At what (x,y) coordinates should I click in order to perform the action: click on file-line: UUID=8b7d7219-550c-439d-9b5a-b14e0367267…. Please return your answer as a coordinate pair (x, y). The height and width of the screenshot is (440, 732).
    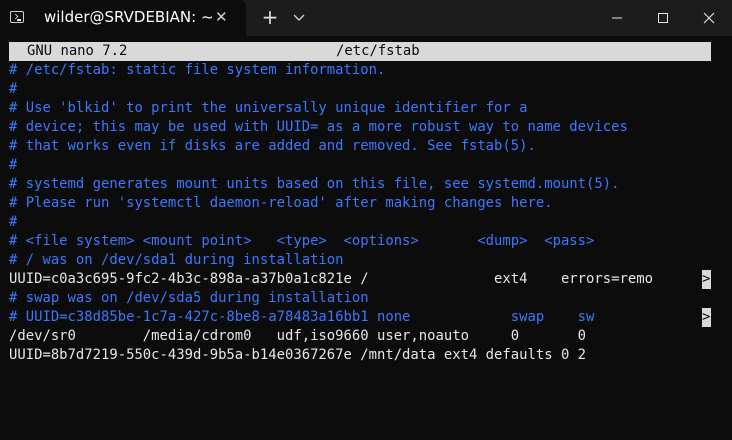
    Looking at the image, I should click on (298, 355).